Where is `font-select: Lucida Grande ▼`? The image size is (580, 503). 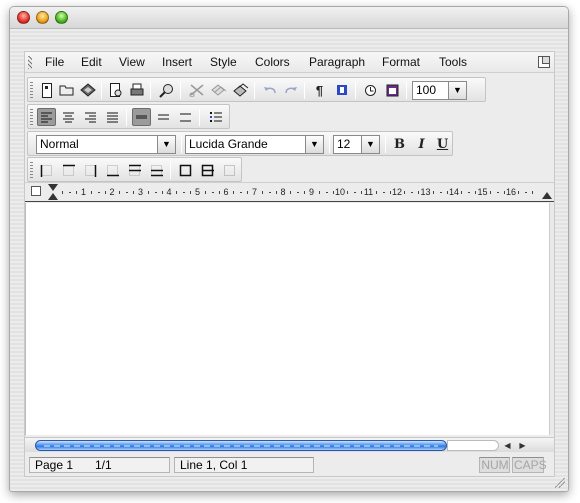 font-select: Lucida Grande ▼ is located at coordinates (254, 144).